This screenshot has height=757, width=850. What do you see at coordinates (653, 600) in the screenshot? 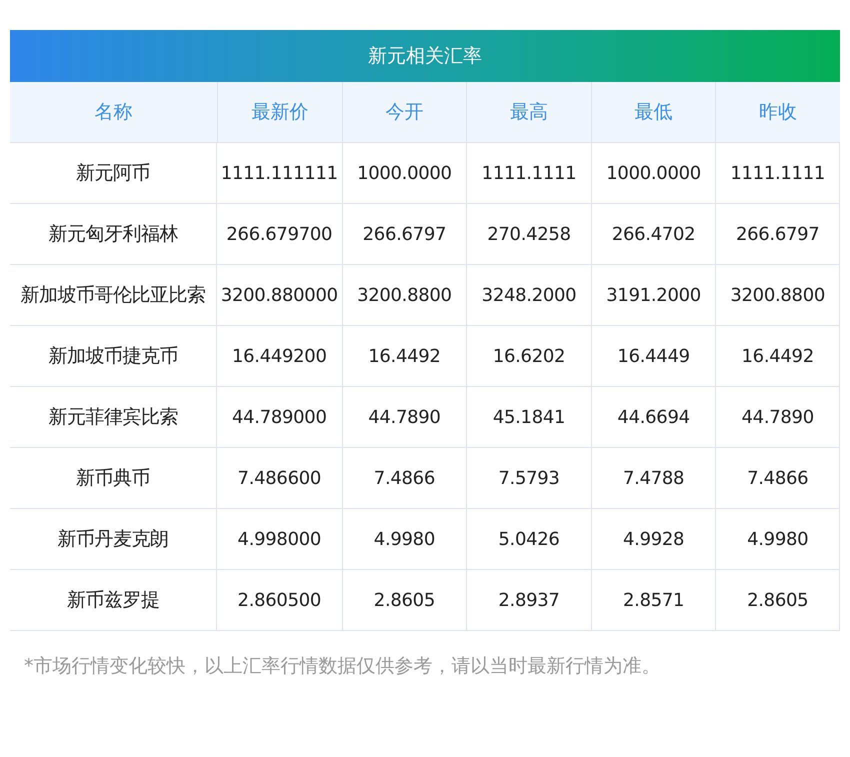
I see `rate-cell: 2.8571` at bounding box center [653, 600].